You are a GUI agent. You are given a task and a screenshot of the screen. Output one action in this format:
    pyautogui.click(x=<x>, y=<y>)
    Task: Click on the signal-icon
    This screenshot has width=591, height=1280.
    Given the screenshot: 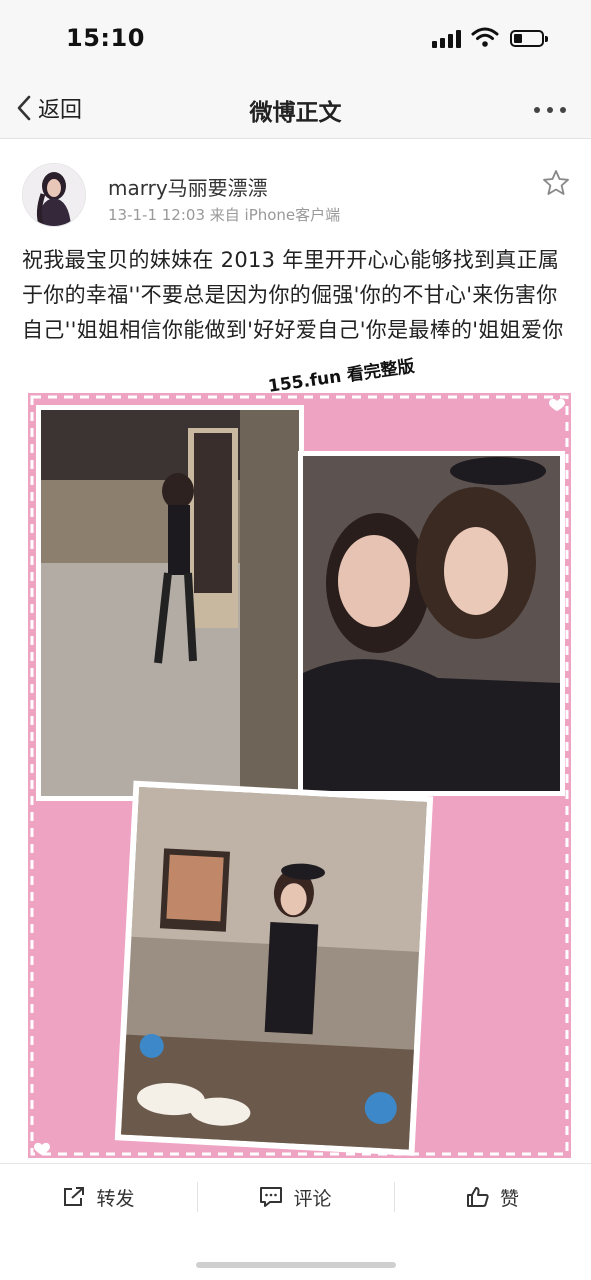 What is the action you would take?
    pyautogui.click(x=447, y=39)
    